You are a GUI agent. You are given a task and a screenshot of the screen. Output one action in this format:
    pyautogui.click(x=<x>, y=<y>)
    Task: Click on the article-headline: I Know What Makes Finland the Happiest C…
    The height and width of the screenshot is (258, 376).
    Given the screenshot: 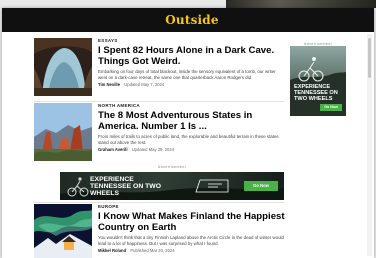 What is the action you would take?
    pyautogui.click(x=192, y=222)
    